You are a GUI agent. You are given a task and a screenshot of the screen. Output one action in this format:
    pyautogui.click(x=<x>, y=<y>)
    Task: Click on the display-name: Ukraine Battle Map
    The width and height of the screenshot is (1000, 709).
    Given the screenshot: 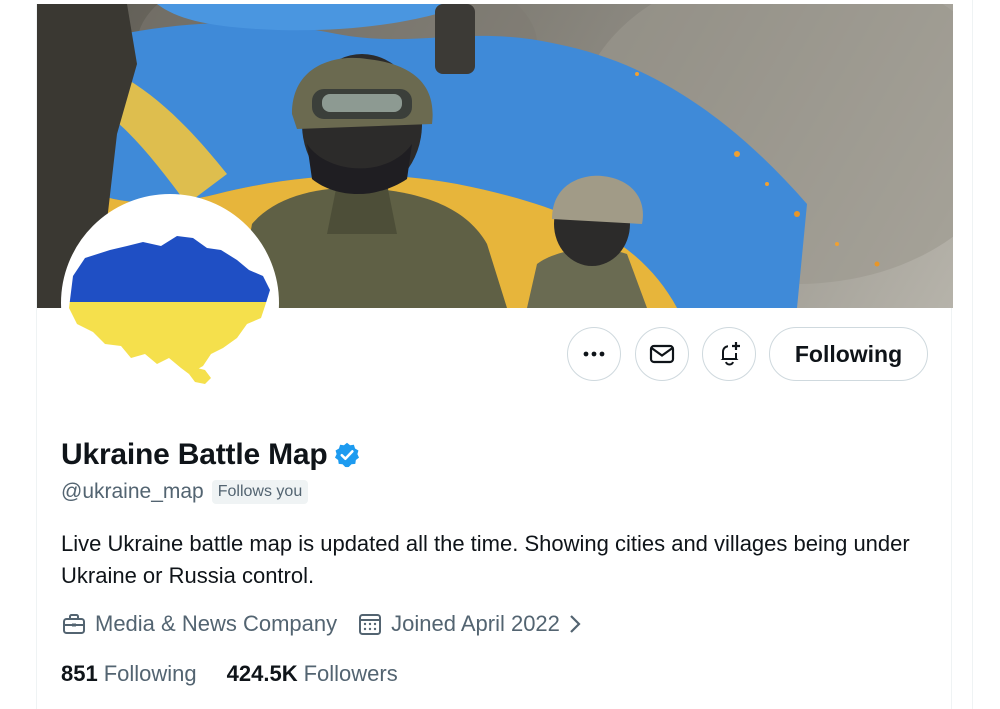 What is the action you would take?
    pyautogui.click(x=194, y=454)
    